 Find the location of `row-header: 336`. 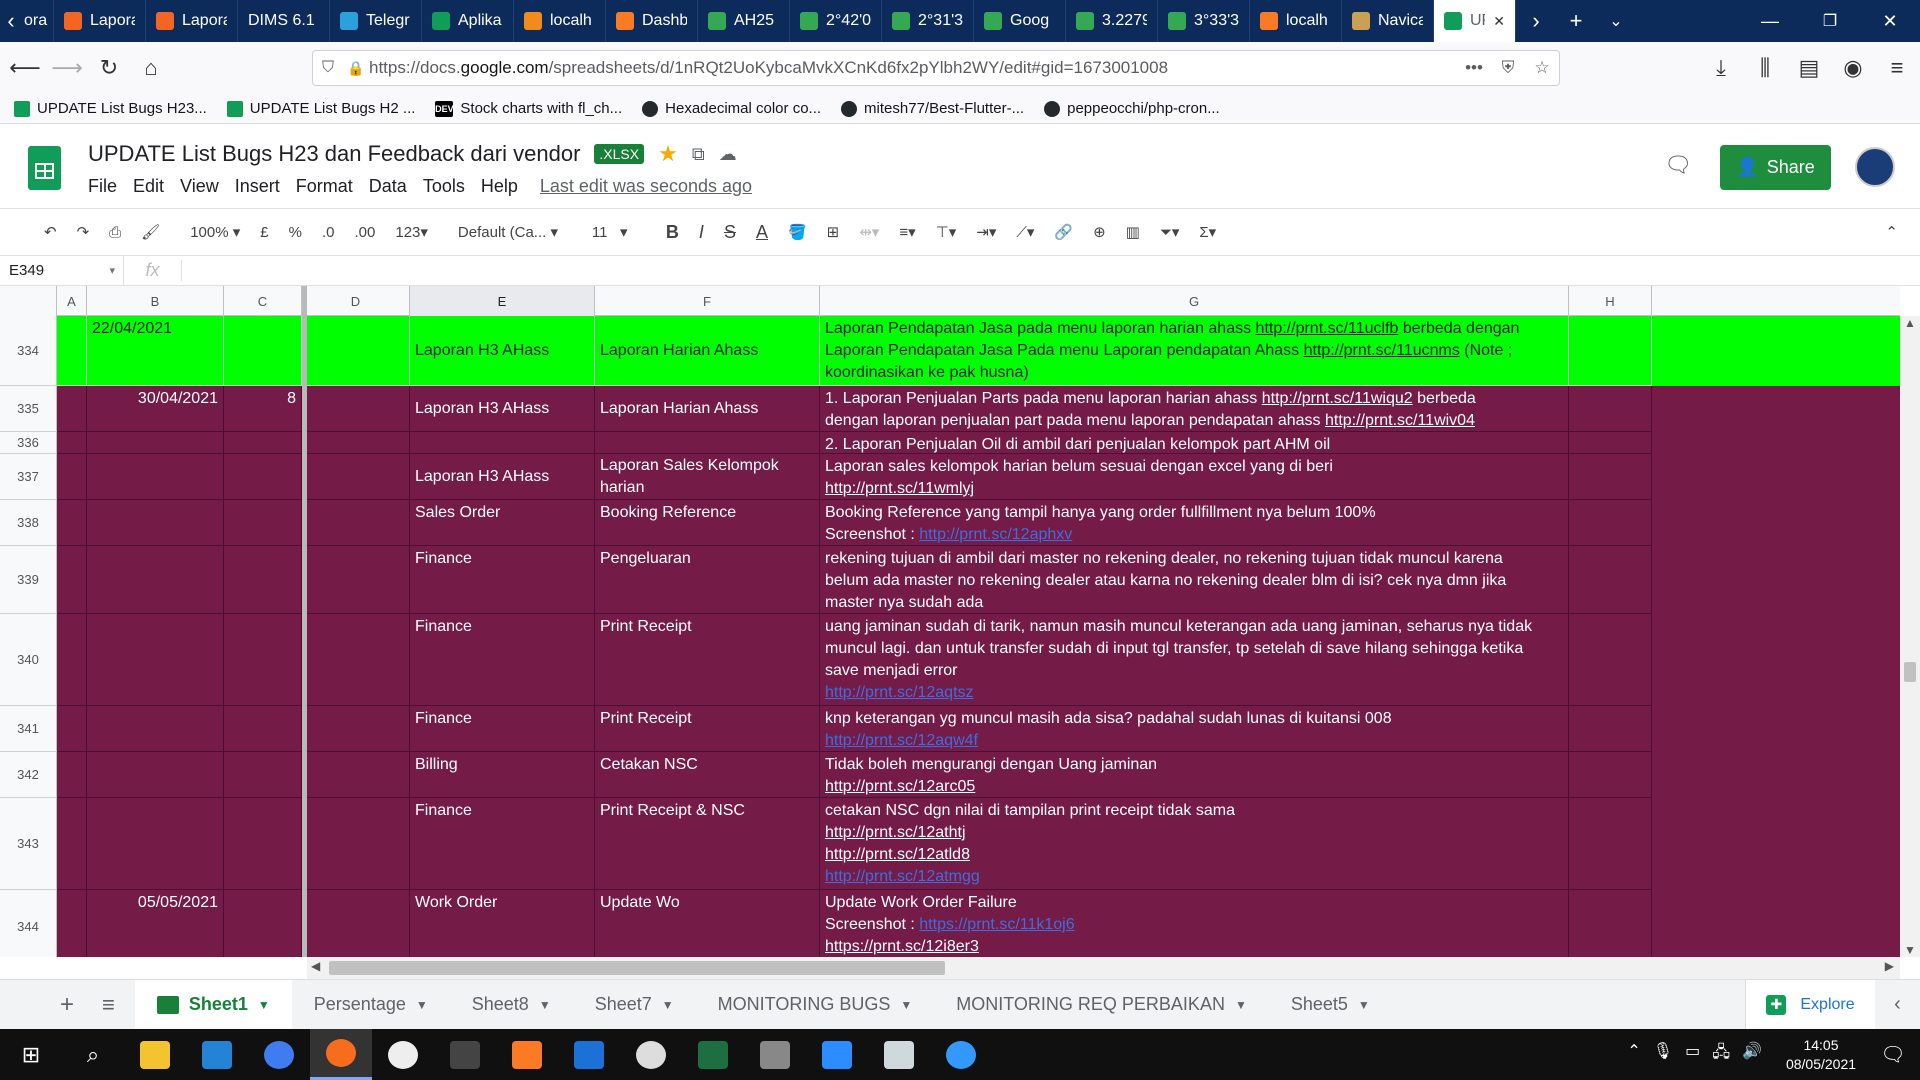

row-header: 336 is located at coordinates (28, 443).